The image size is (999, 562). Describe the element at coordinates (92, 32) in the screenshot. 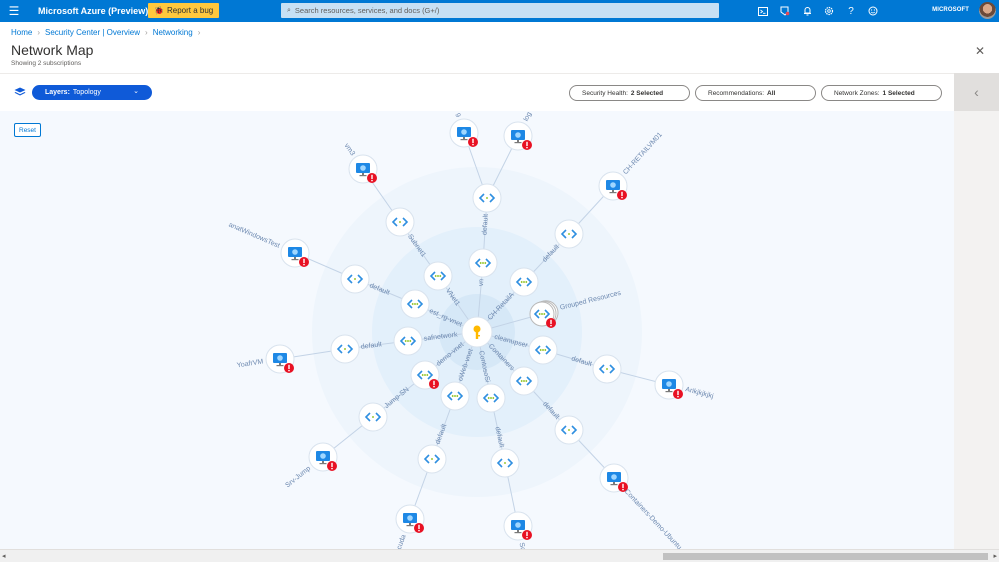

I see `breadcrumb-security-center: Security Center | Overview` at that location.